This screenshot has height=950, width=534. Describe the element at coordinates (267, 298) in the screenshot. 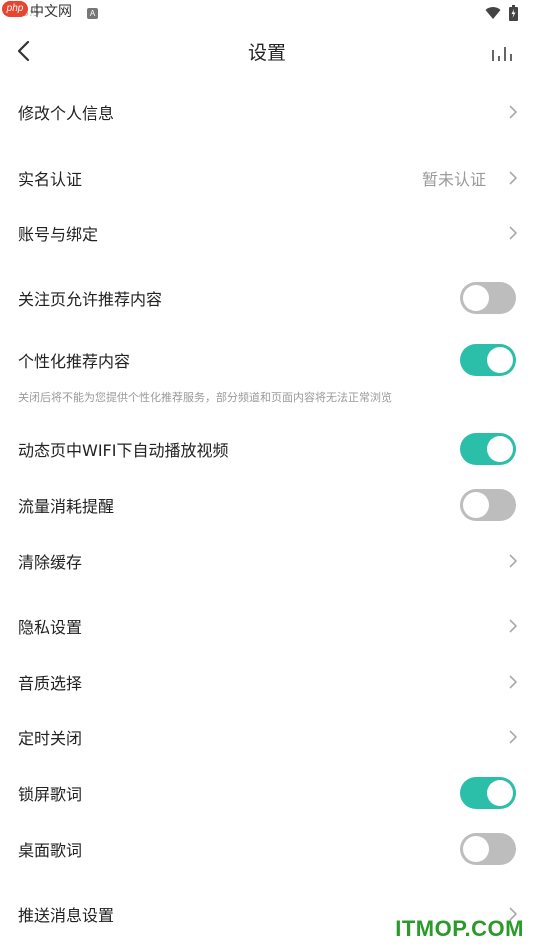

I see `row-follow-recommend: 关注页允许推荐内容` at that location.